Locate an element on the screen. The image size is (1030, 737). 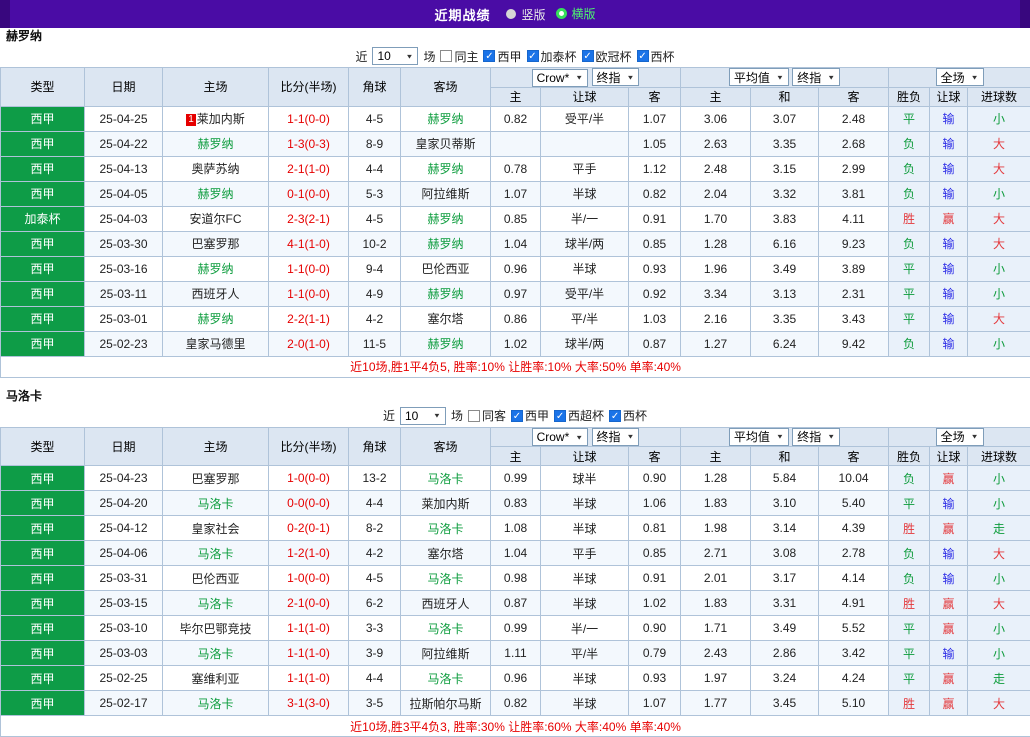
competition-filter: ✓西超杯 is located at coordinates (579, 415).